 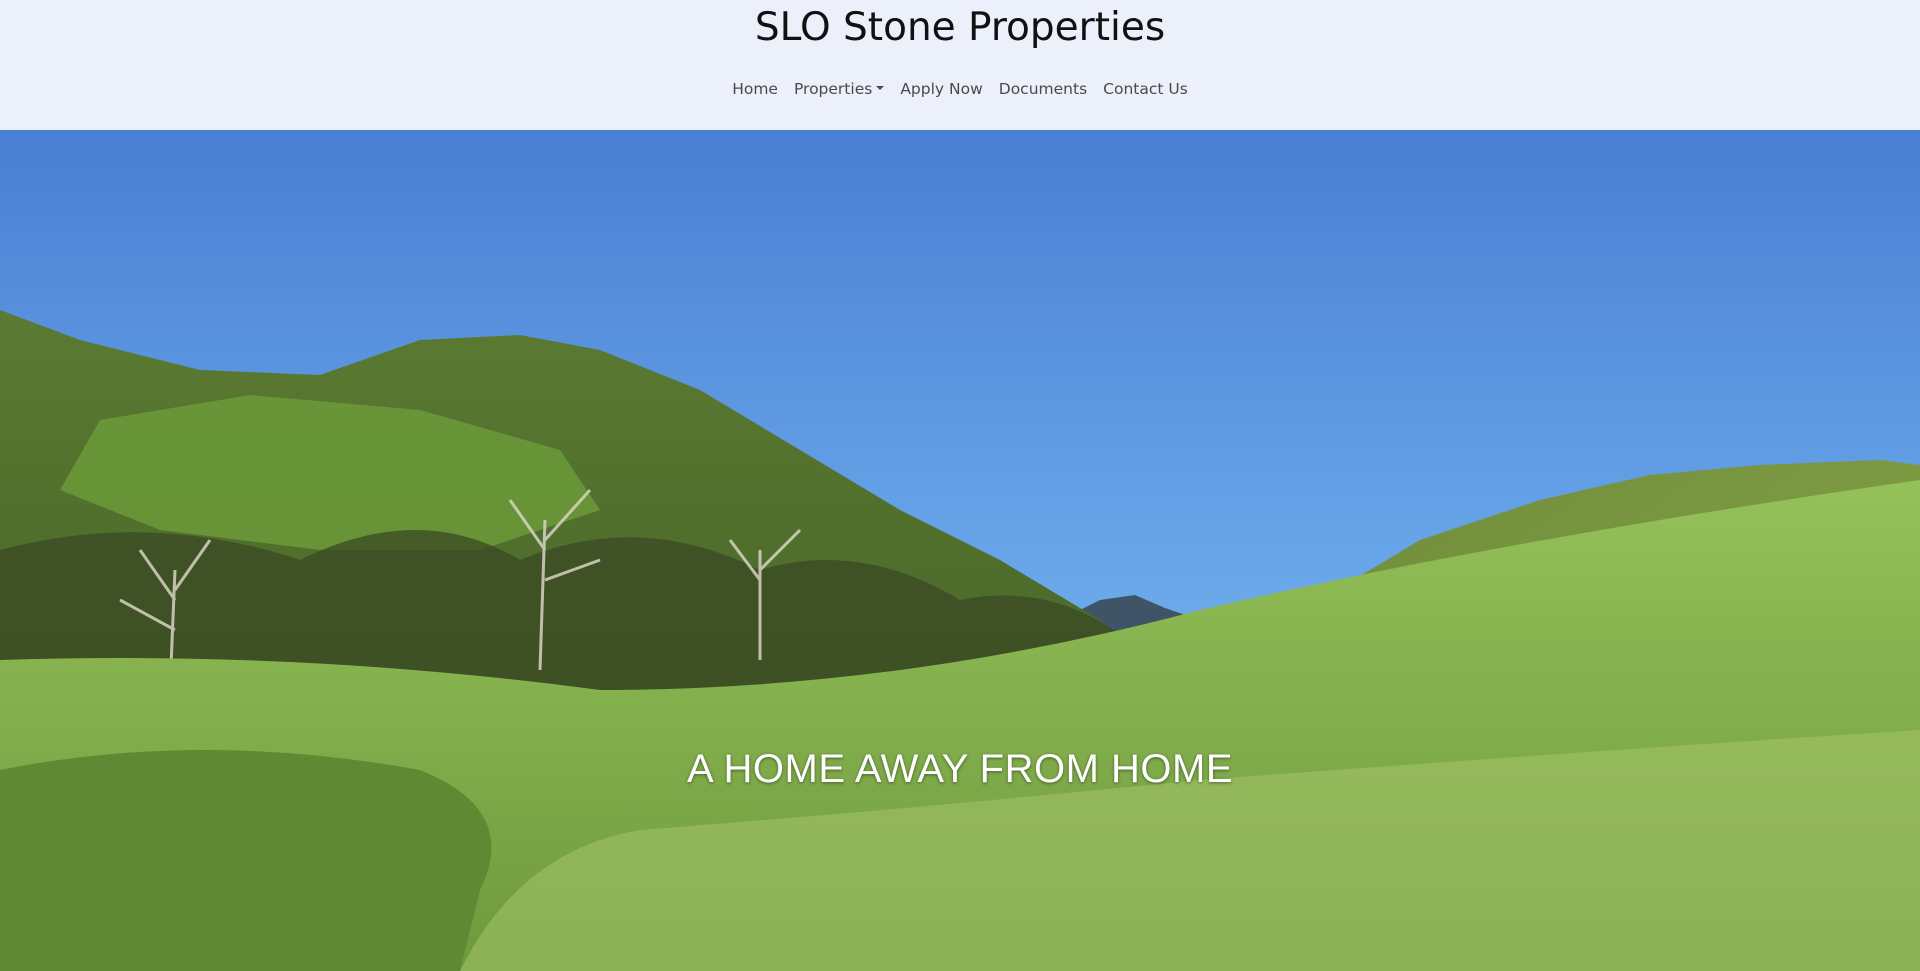 I want to click on nav-documents: Documents, so click(x=1043, y=89).